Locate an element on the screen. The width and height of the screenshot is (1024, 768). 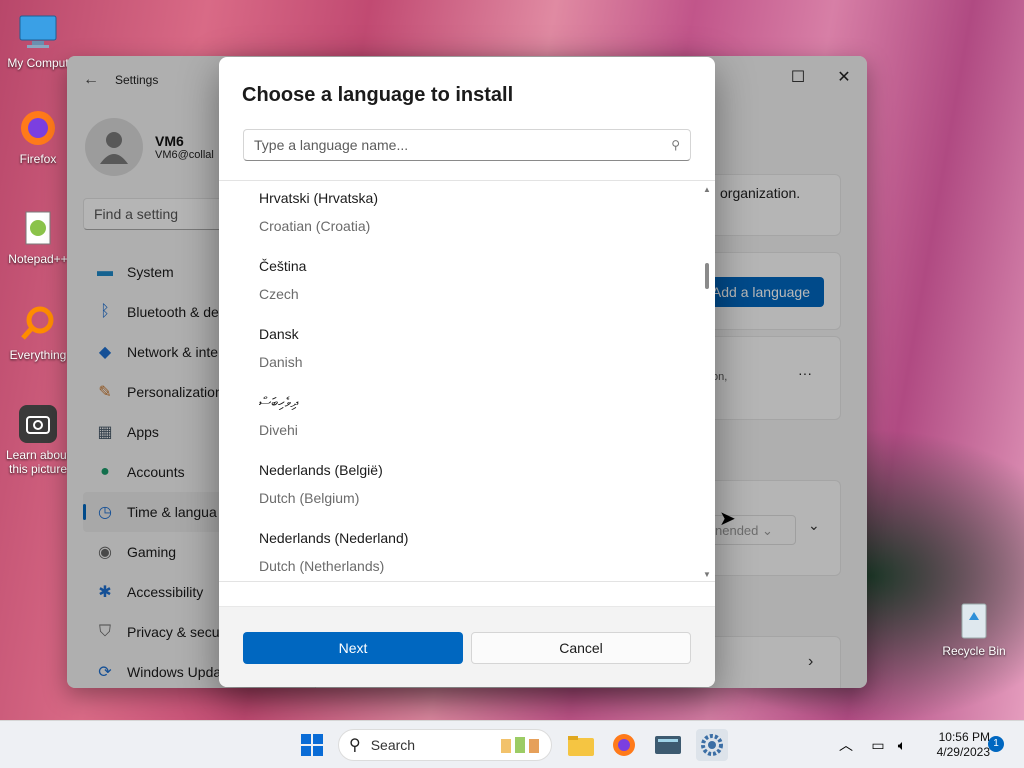
list-item: Nederlands (België) Dutch (Belgium) is located at coordinates (467, 487).